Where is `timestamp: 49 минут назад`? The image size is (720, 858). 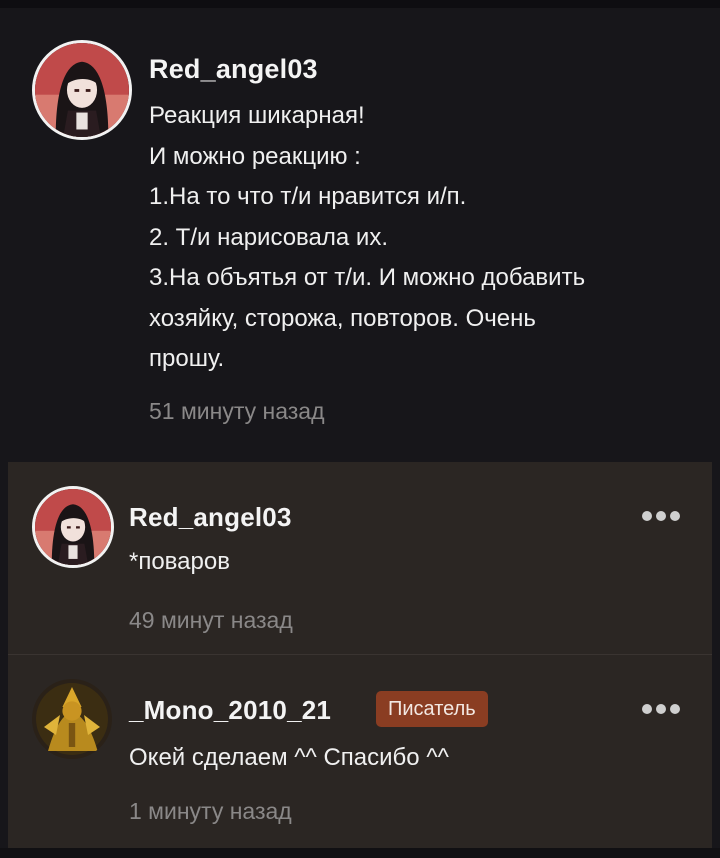
timestamp: 49 минут назад is located at coordinates (211, 620).